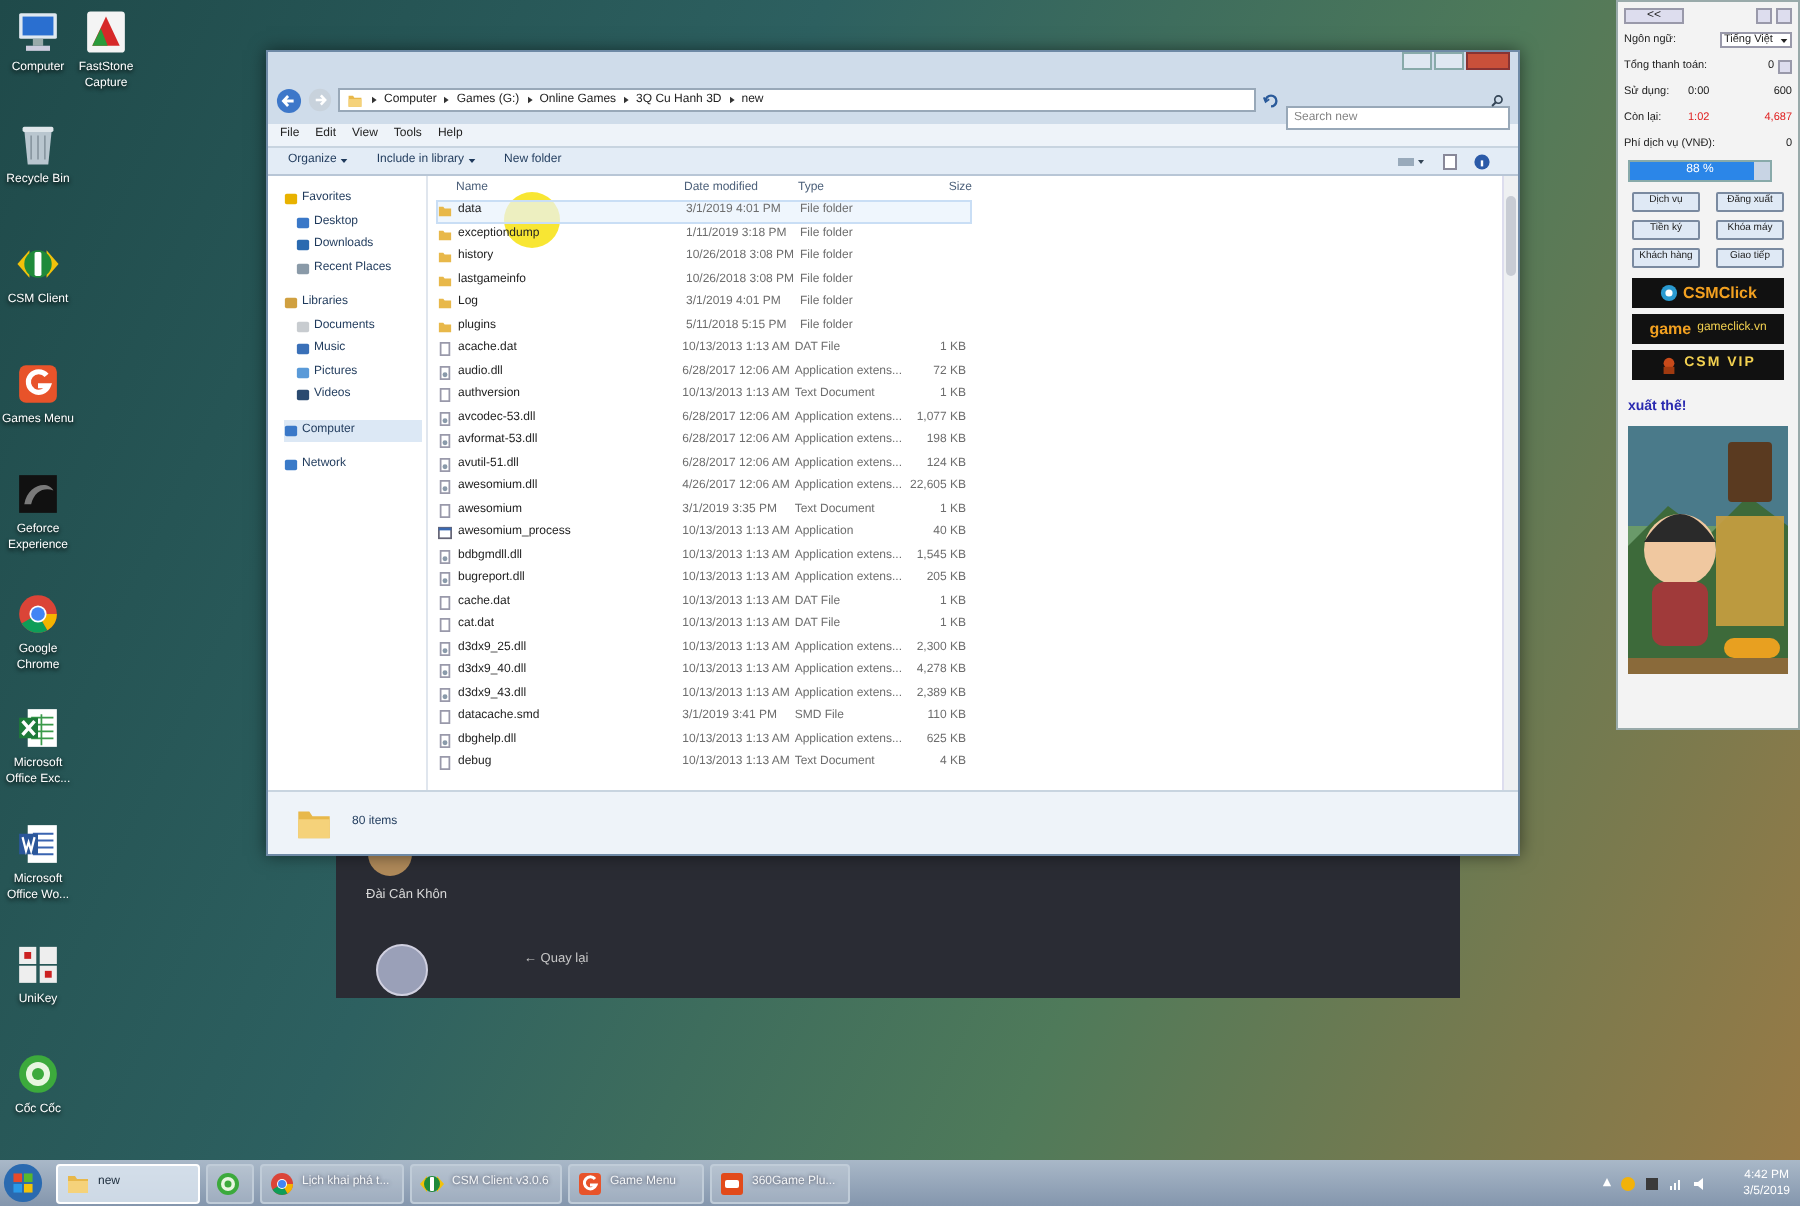 Image resolution: width=1800 pixels, height=1206 pixels. I want to click on start-button, so click(23, 1183).